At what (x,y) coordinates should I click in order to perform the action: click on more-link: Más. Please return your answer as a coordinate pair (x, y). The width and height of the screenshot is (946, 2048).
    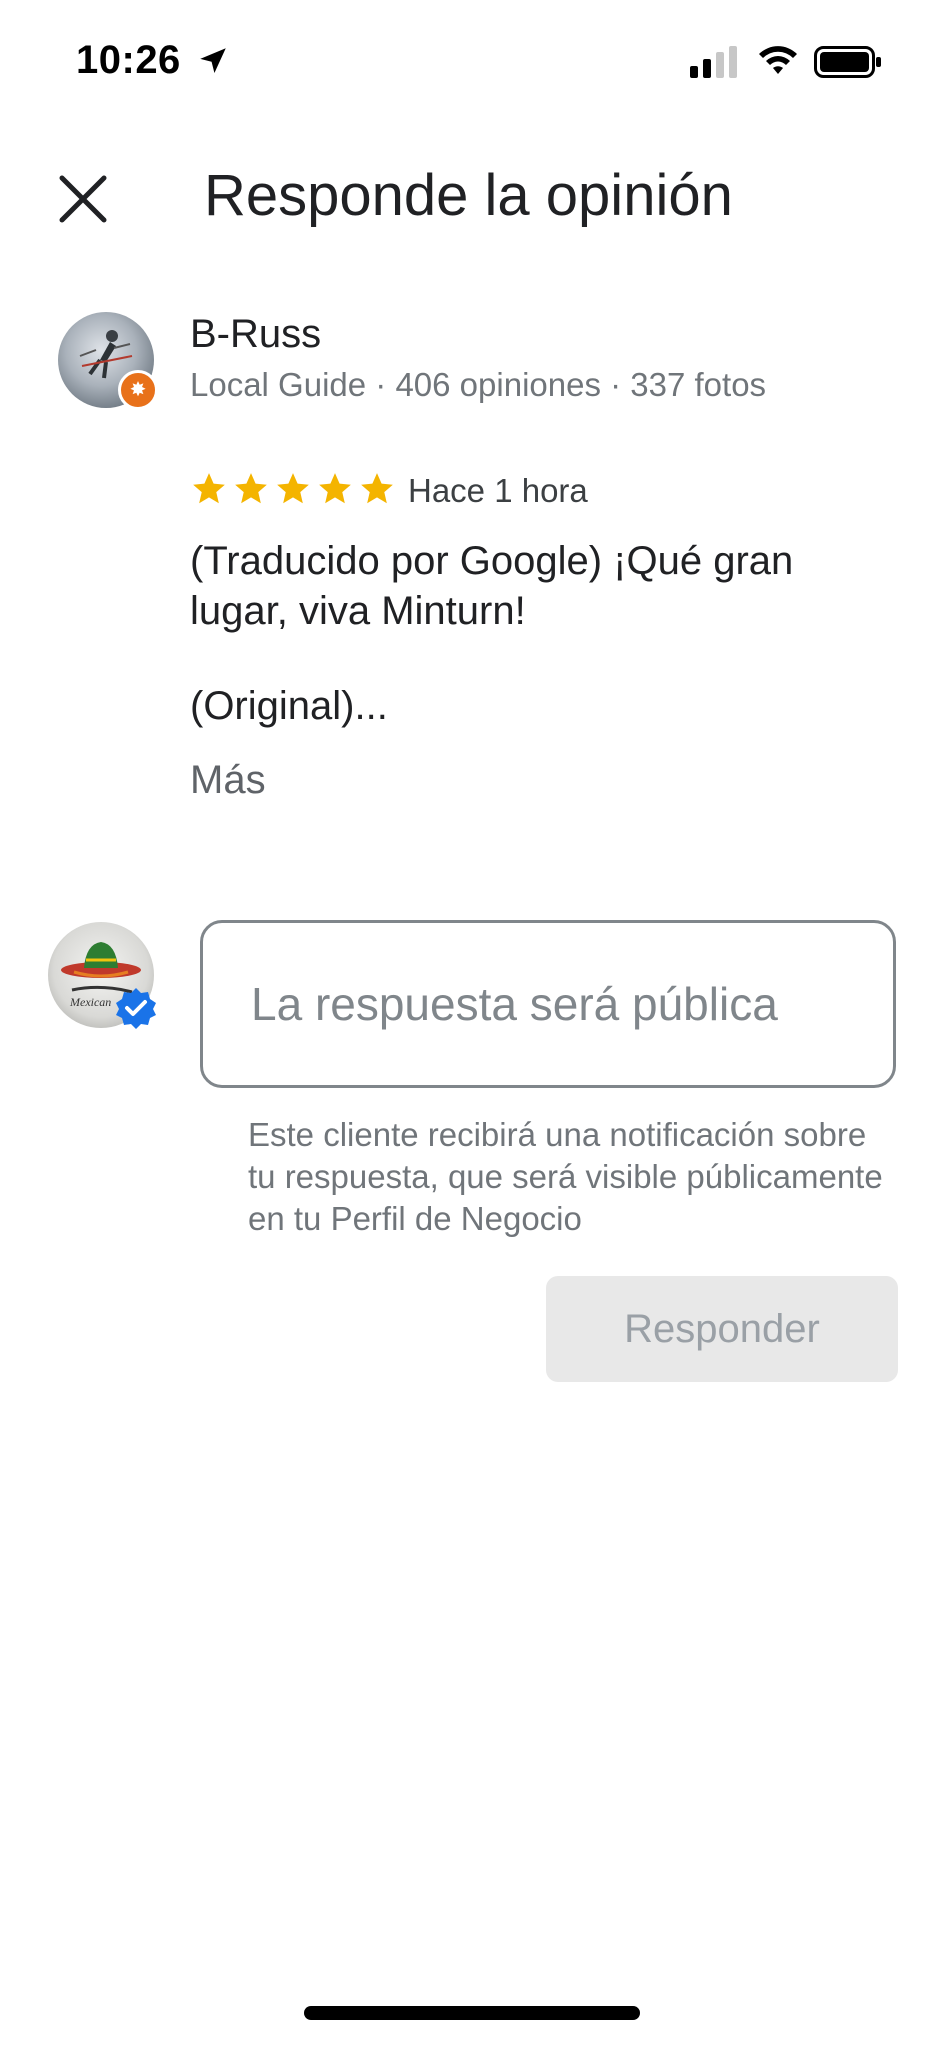
    Looking at the image, I should click on (228, 780).